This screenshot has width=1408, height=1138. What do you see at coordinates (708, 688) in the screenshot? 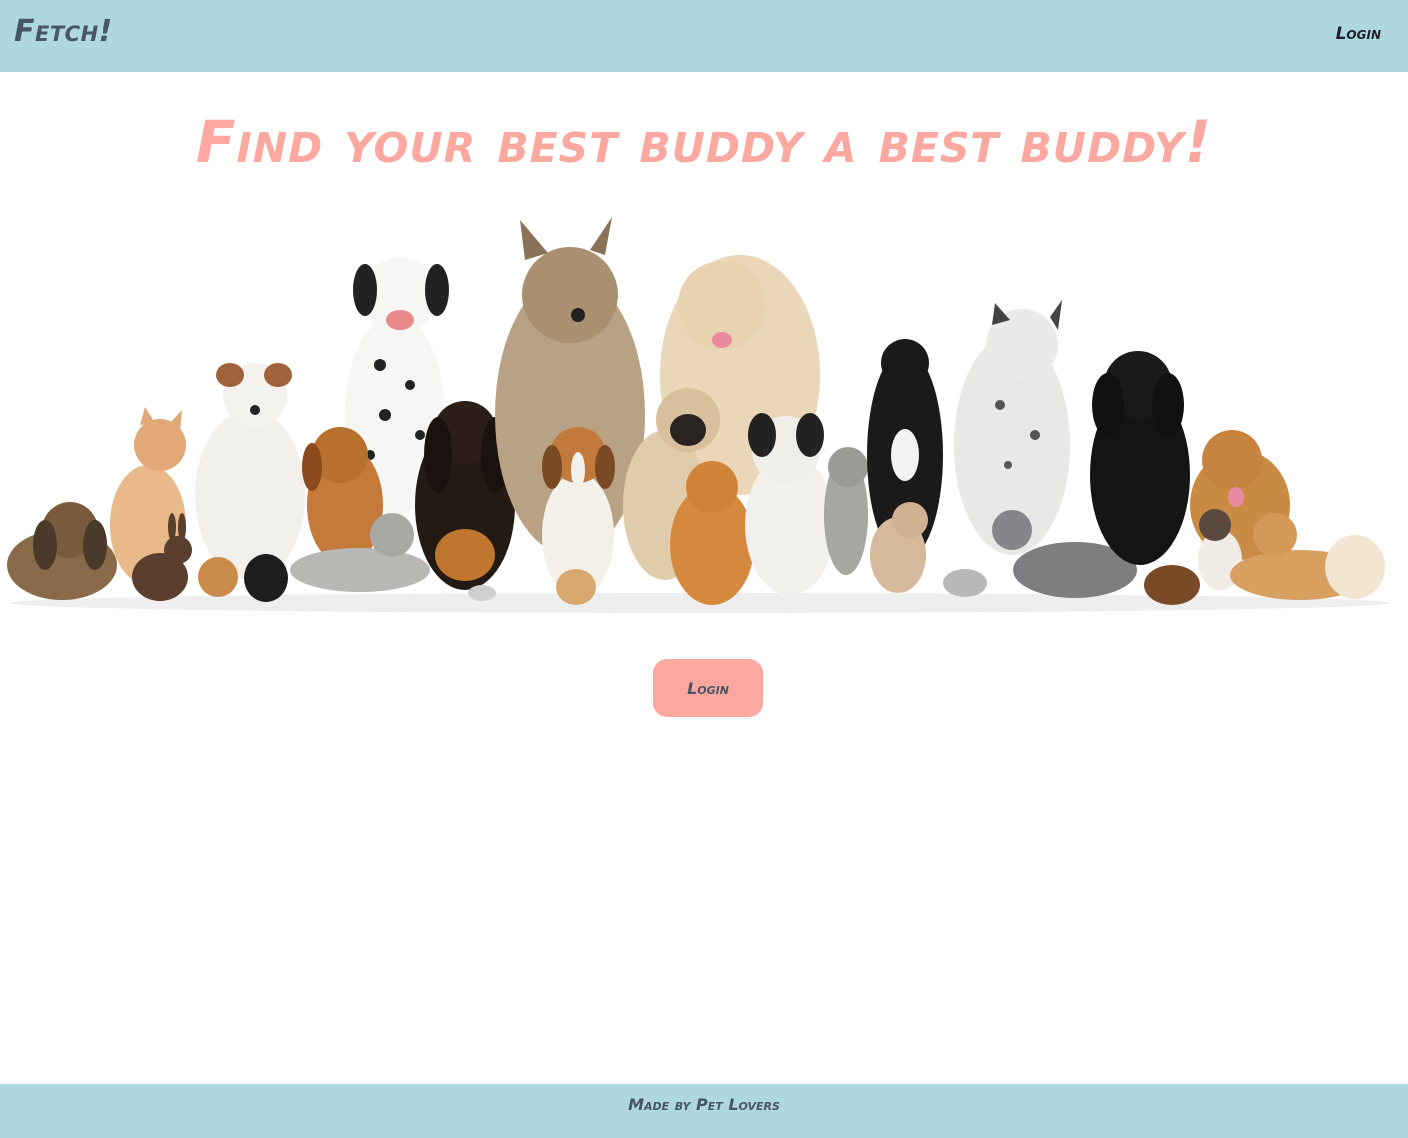
I see `login-button: Login` at bounding box center [708, 688].